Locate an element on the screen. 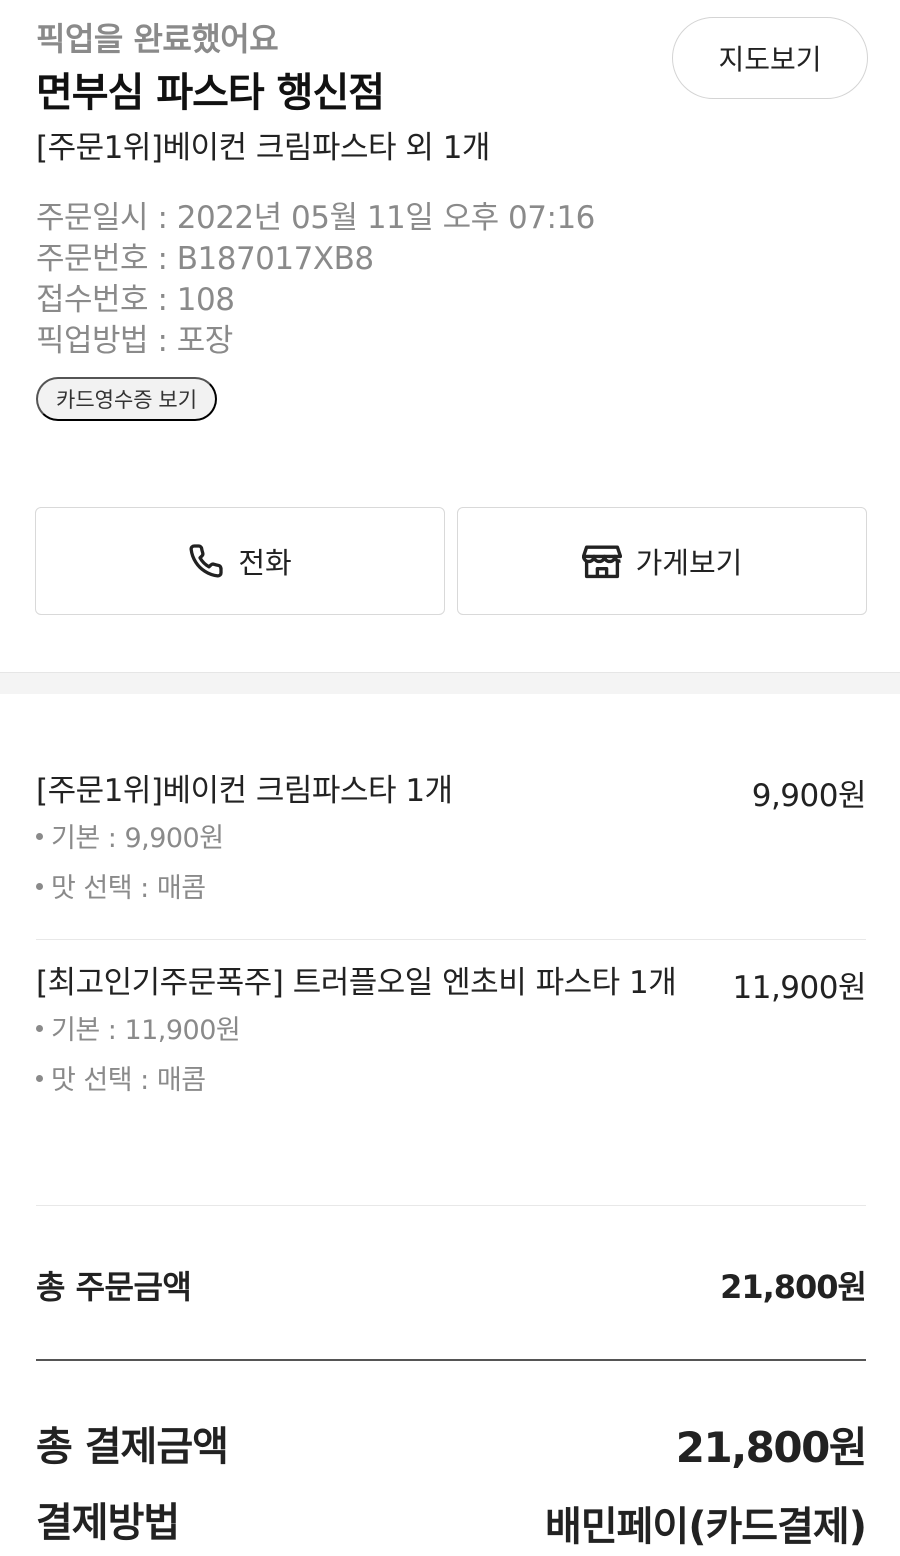  payment-total-value: 21,800원 is located at coordinates (771, 1447).